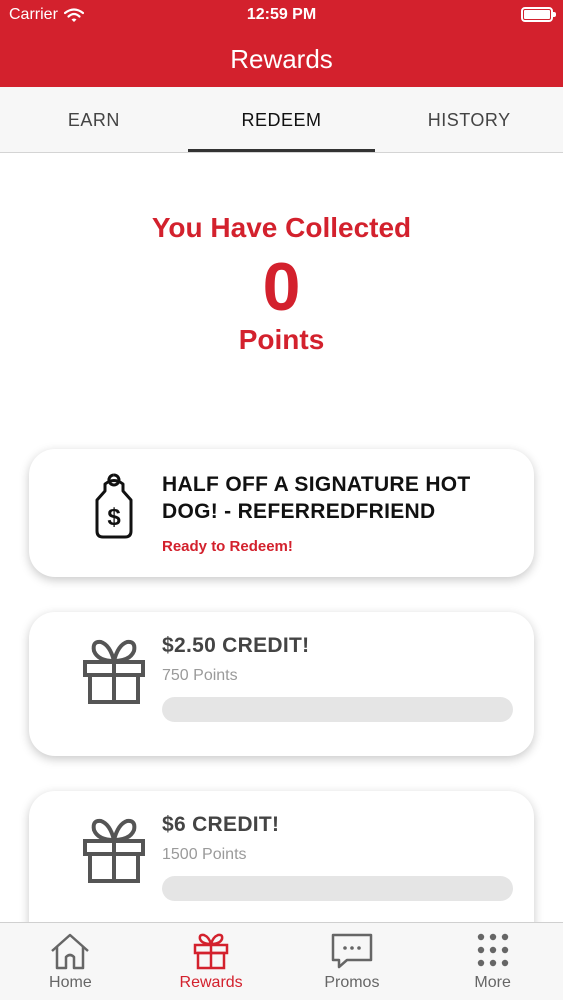  I want to click on page-title: Rewards, so click(281, 59).